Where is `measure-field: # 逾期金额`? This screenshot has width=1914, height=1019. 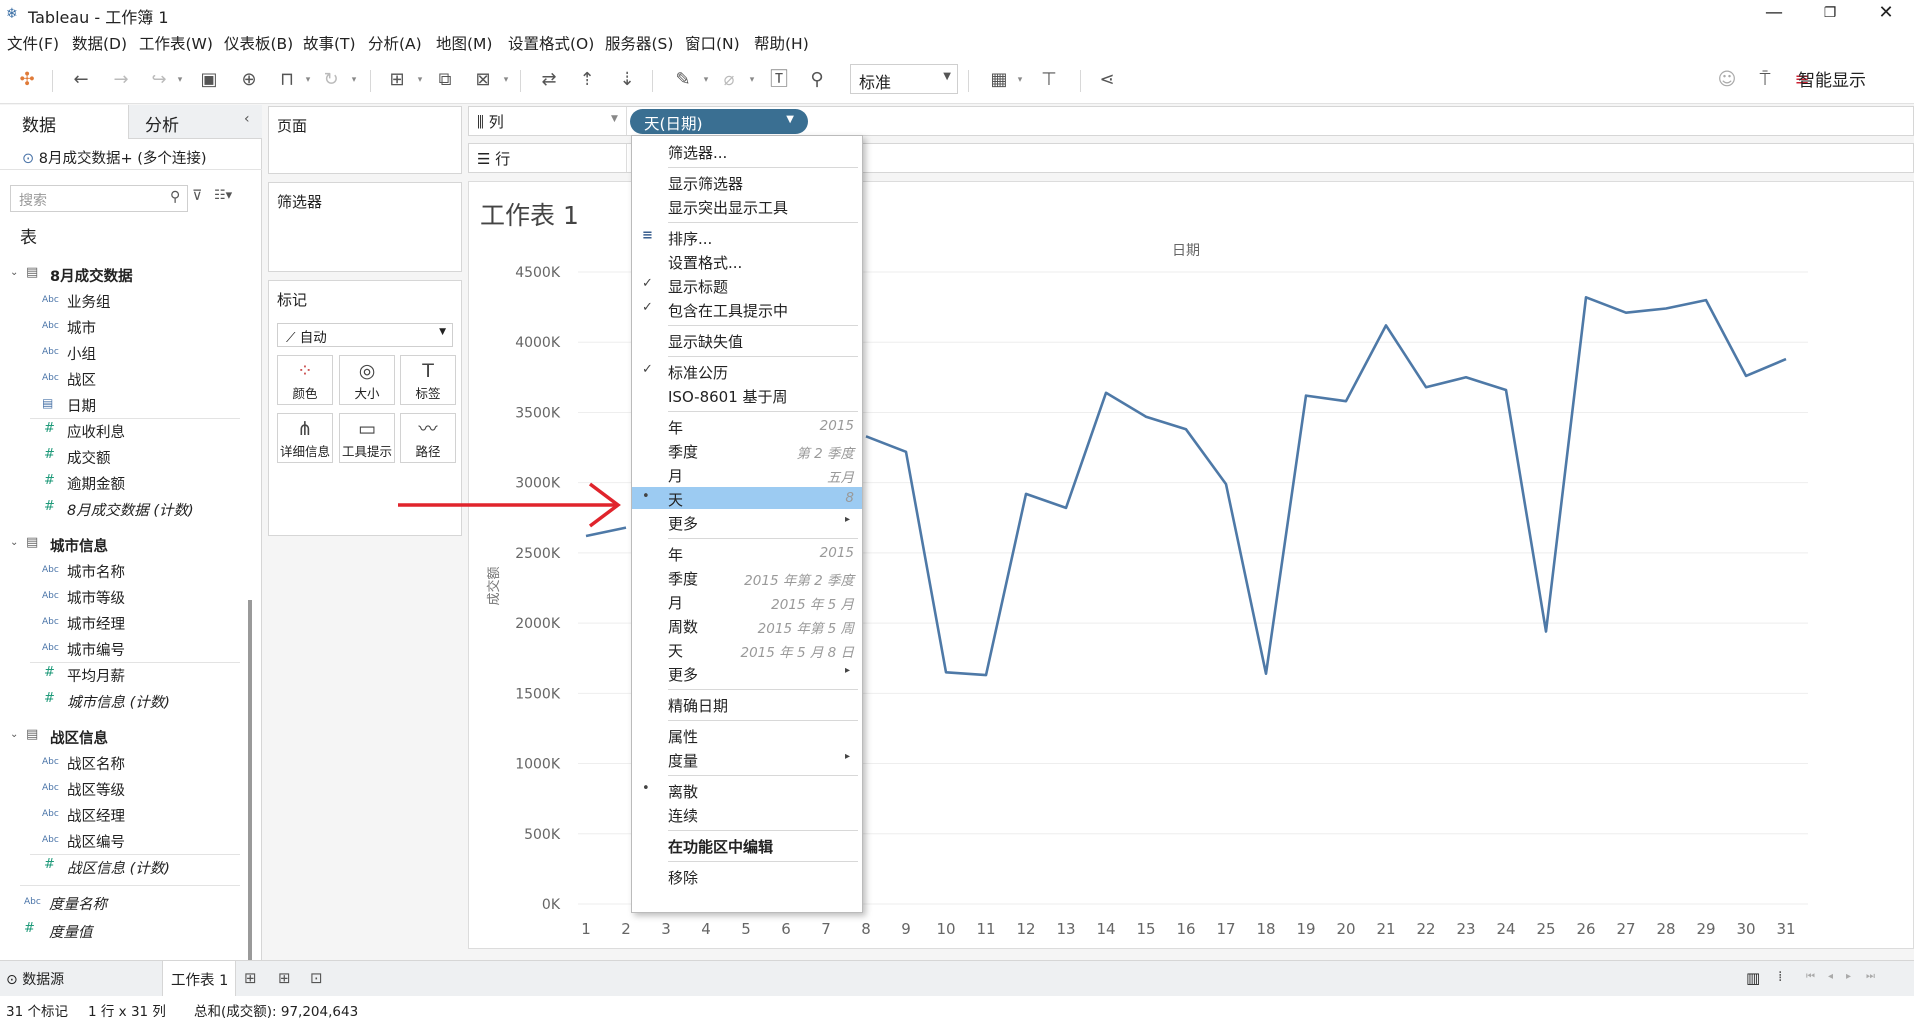
measure-field: # 逾期金额 is located at coordinates (120, 483).